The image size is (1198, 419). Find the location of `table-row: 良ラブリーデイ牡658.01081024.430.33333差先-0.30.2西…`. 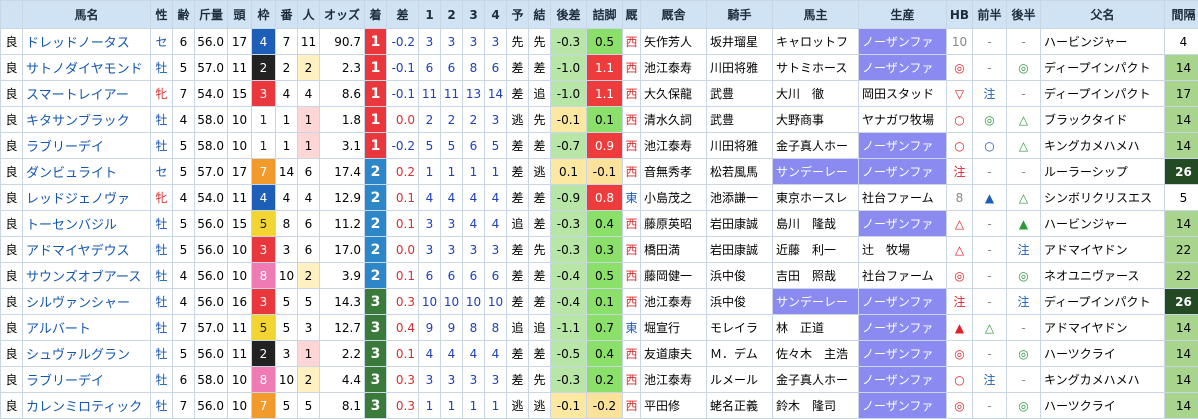

table-row: 良ラブリーデイ牡658.01081024.430.33333差先-0.30.2西… is located at coordinates (599, 380).